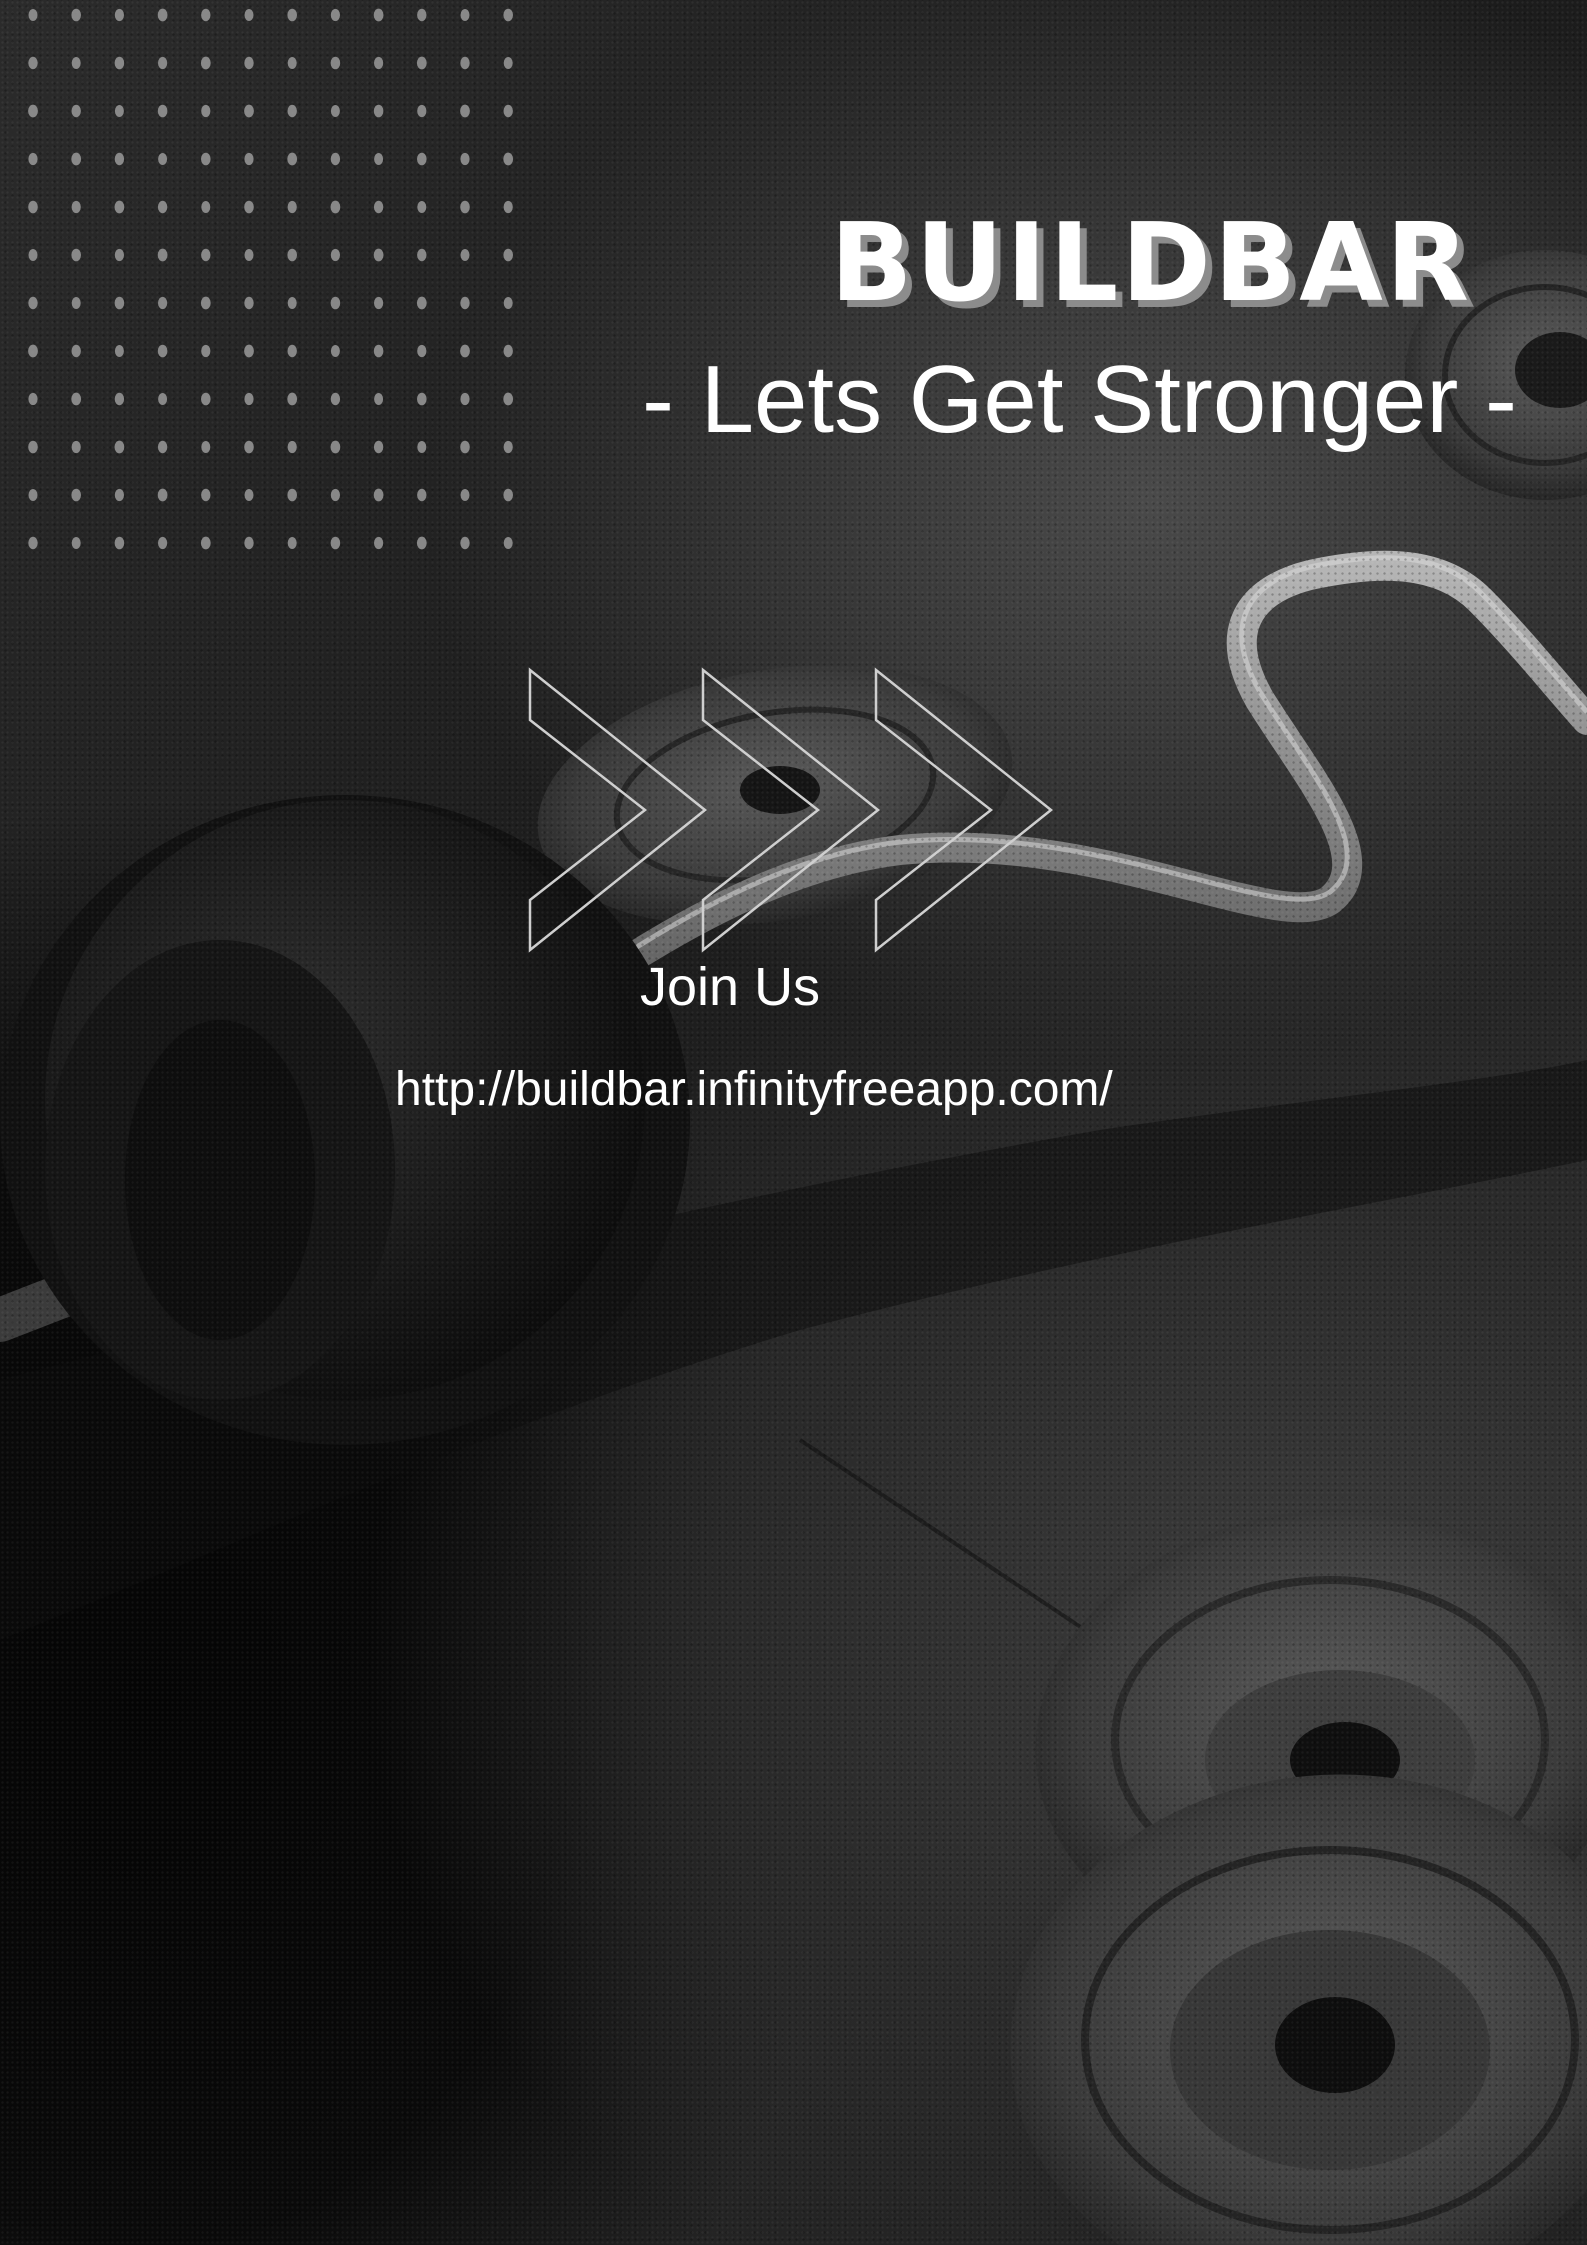 This screenshot has width=1587, height=2245. I want to click on dot-grid-decoration, so click(271, 279).